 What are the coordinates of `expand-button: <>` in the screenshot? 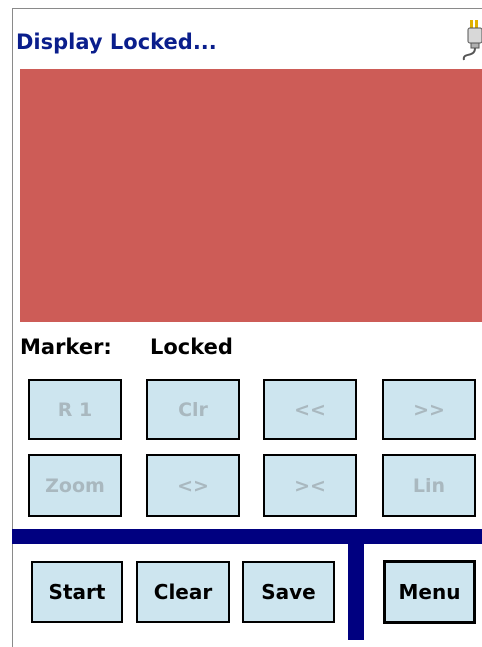 It's located at (193, 485).